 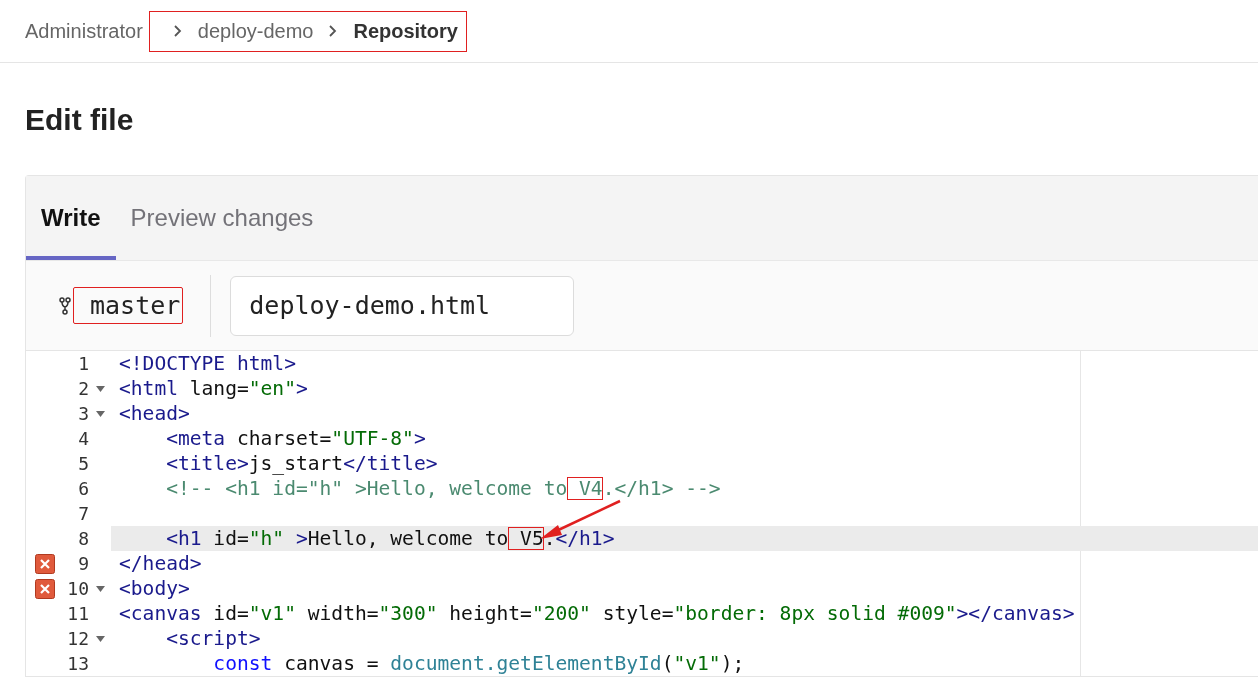 What do you see at coordinates (296, 463) in the screenshot?
I see `code-token: js_start` at bounding box center [296, 463].